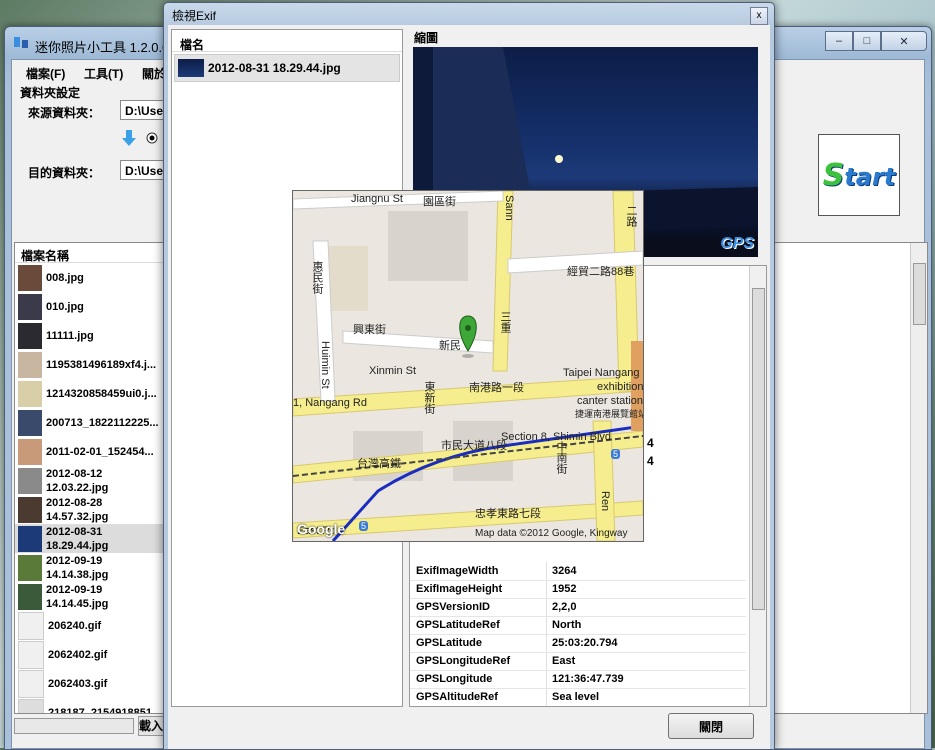  I want to click on file-list-item: 2012-08-31 18.29.44.jpg, so click(91, 538).